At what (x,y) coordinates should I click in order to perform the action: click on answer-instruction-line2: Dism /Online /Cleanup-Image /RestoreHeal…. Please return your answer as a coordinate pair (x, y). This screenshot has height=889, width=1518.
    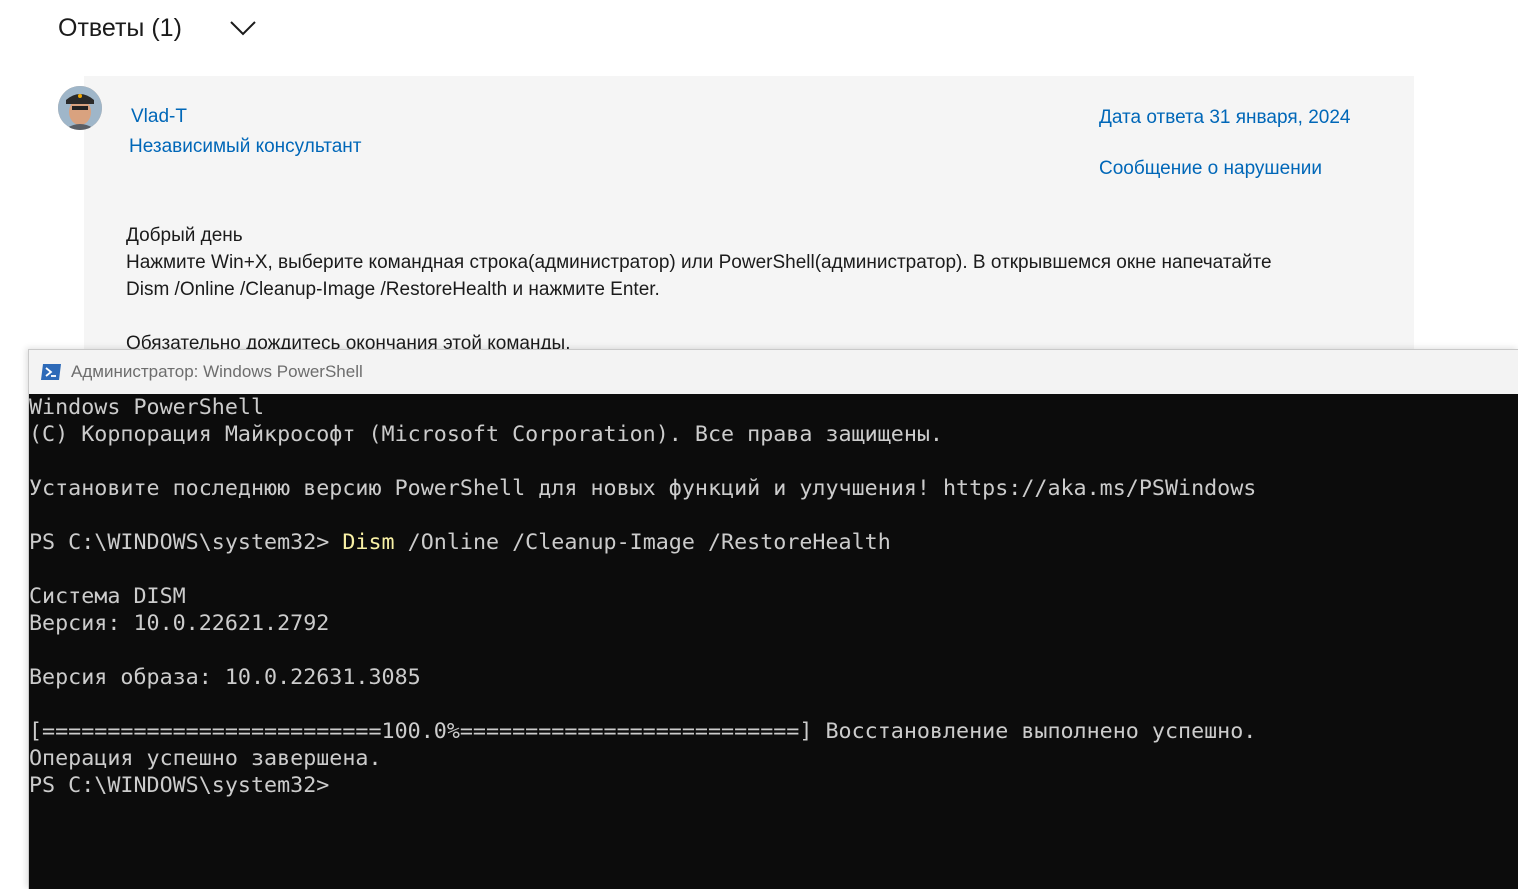
    Looking at the image, I should click on (393, 289).